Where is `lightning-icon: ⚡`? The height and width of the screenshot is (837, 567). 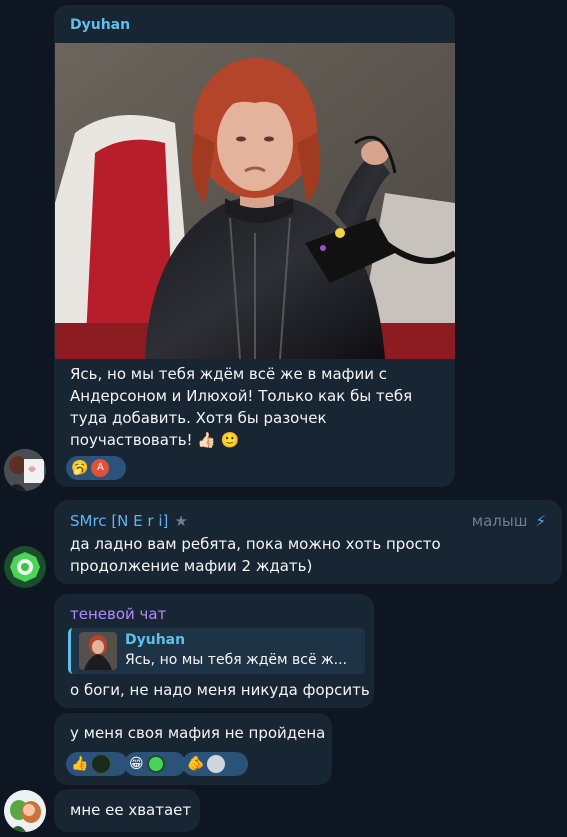 lightning-icon: ⚡ is located at coordinates (540, 521).